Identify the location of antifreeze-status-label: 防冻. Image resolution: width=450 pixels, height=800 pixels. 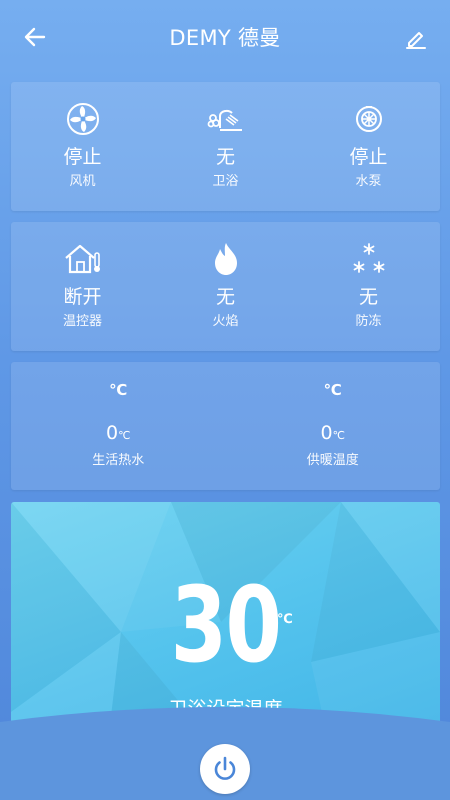
(368, 321).